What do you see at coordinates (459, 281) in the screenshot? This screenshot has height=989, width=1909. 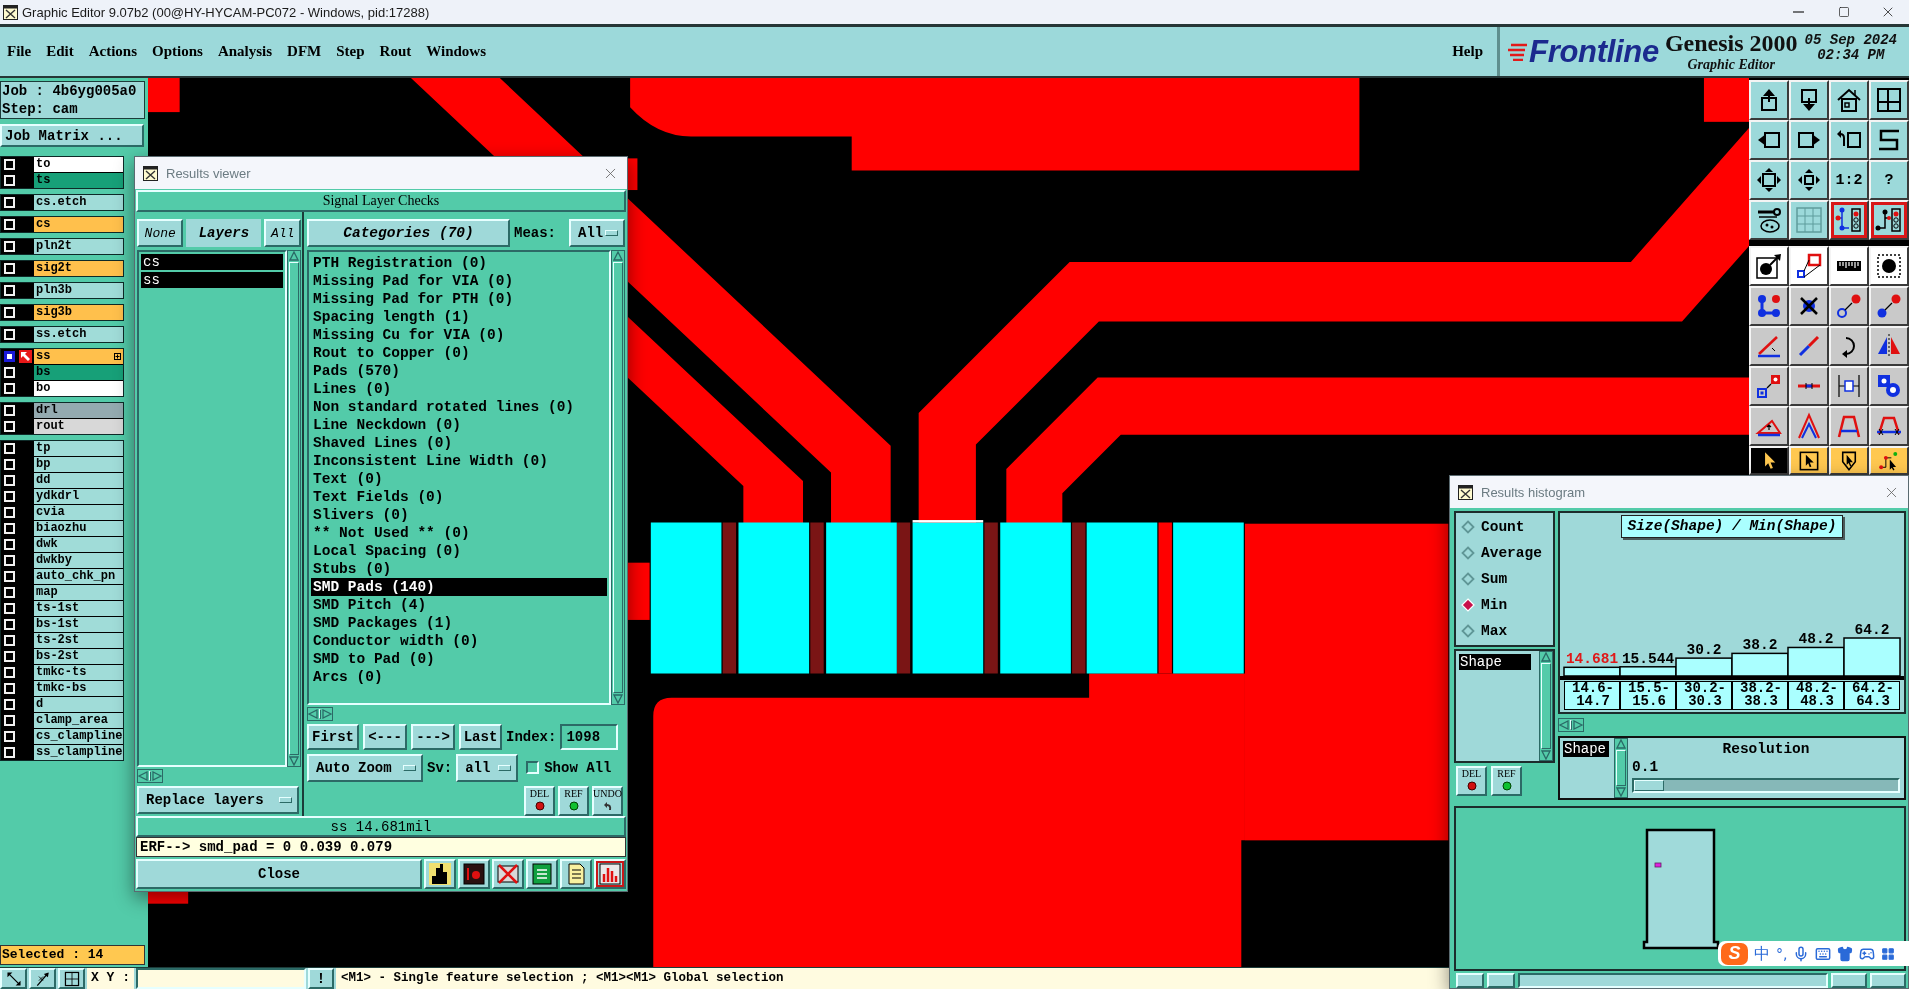 I see `category-item: Missing Pad for VIA (0)` at bounding box center [459, 281].